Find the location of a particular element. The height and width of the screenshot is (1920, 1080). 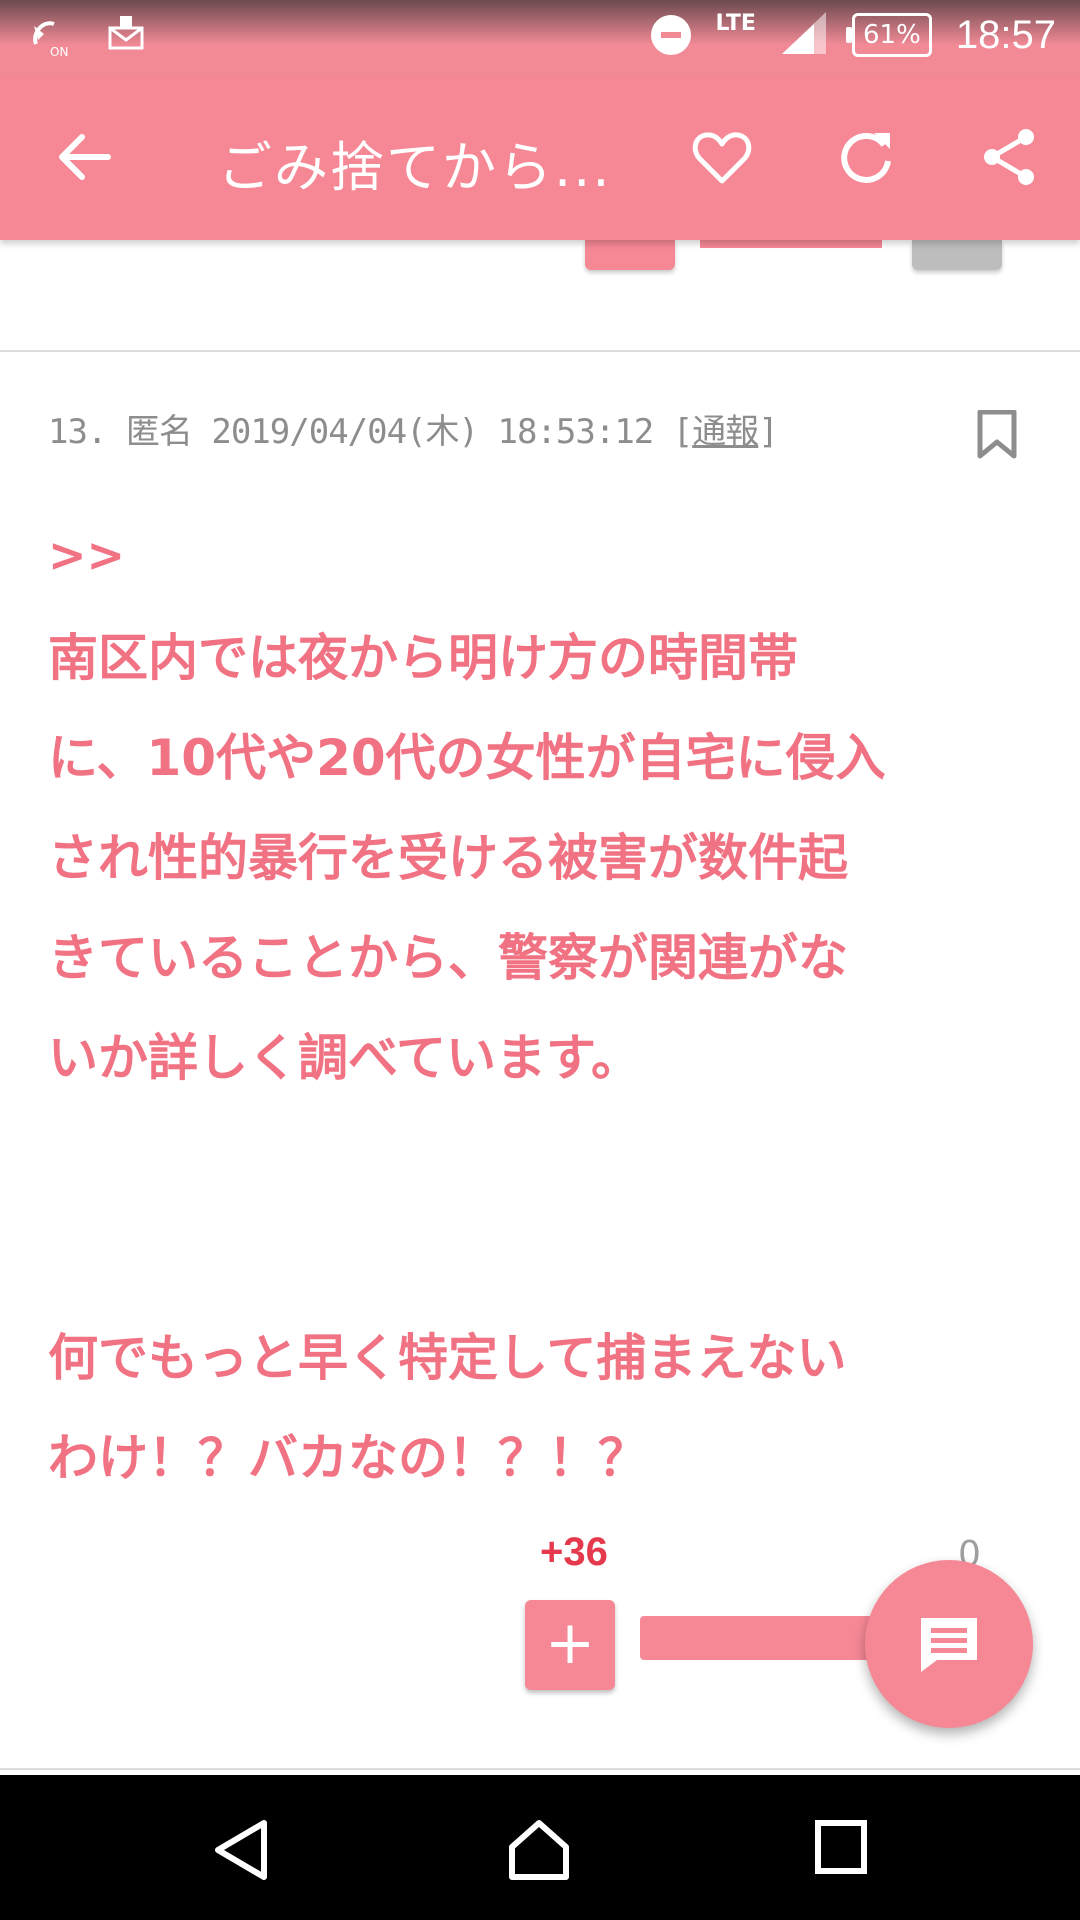

mail-icon is located at coordinates (126, 38).